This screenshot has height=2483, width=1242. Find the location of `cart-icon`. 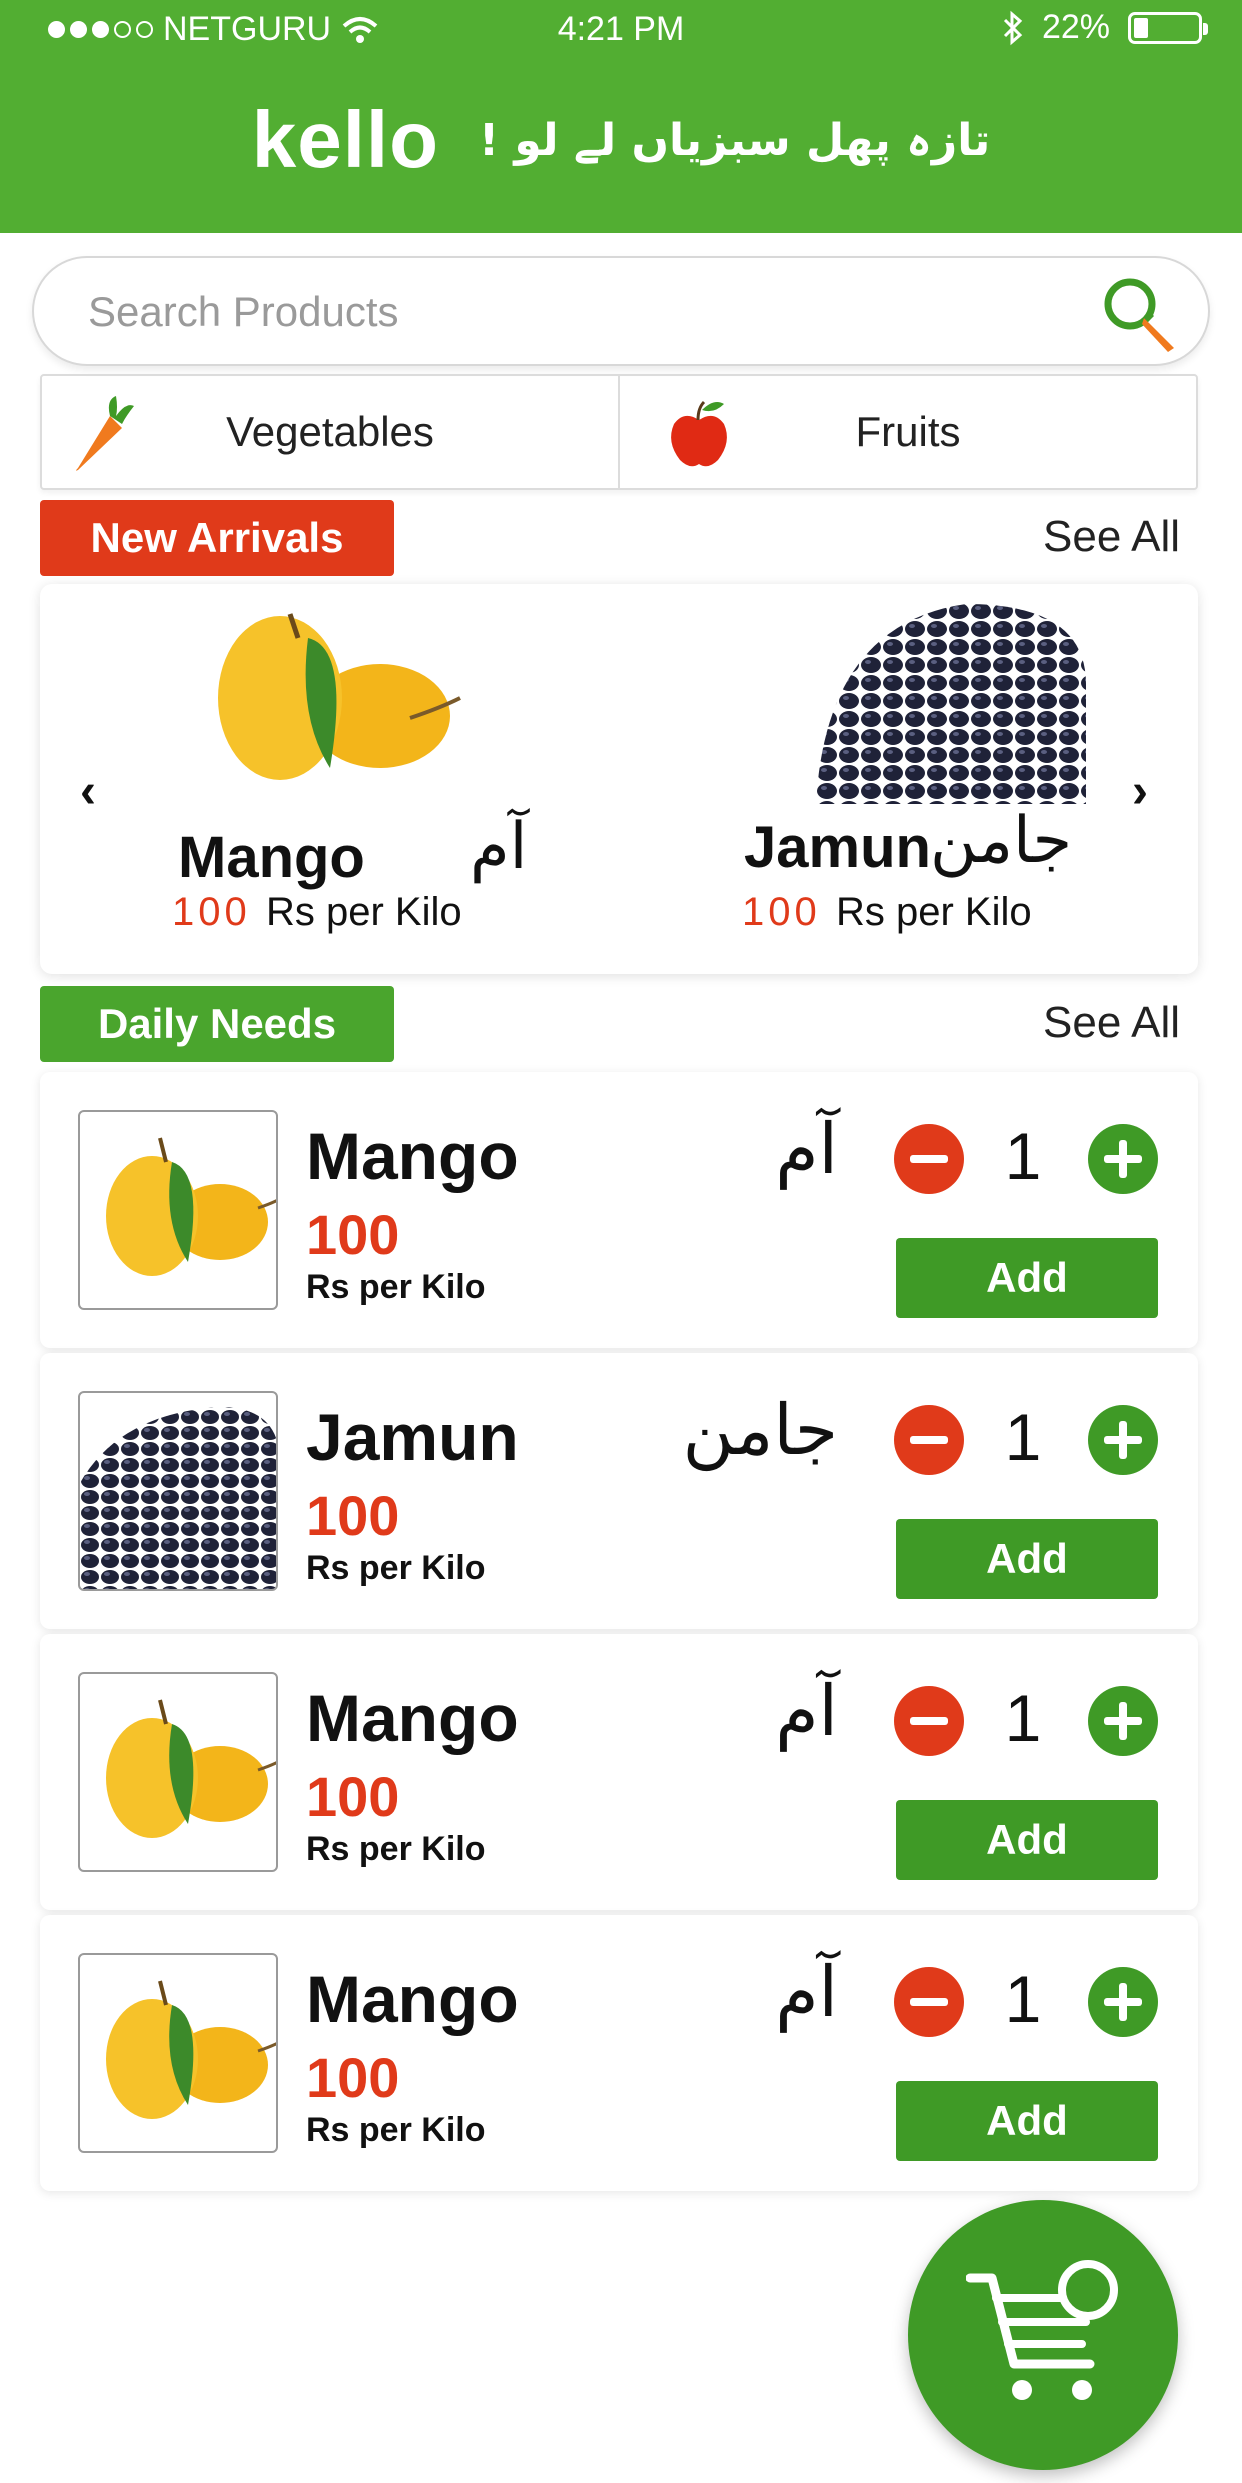

cart-icon is located at coordinates (1042, 2330).